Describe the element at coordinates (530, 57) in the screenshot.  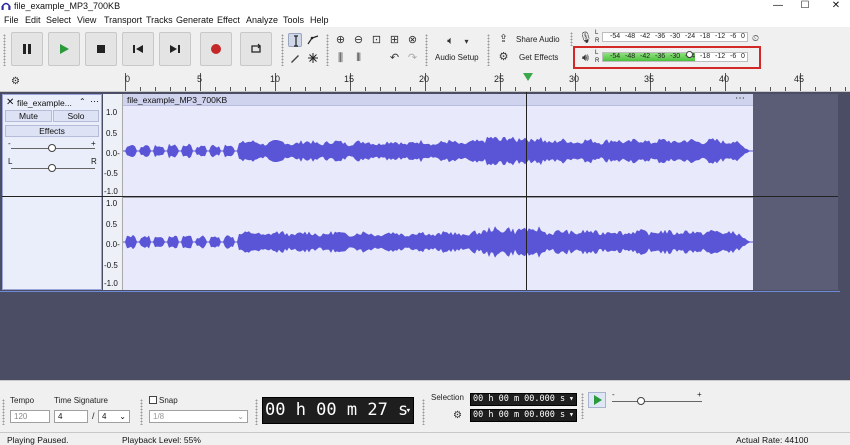
I see `get-effects-button: ⚙ Get Effects` at that location.